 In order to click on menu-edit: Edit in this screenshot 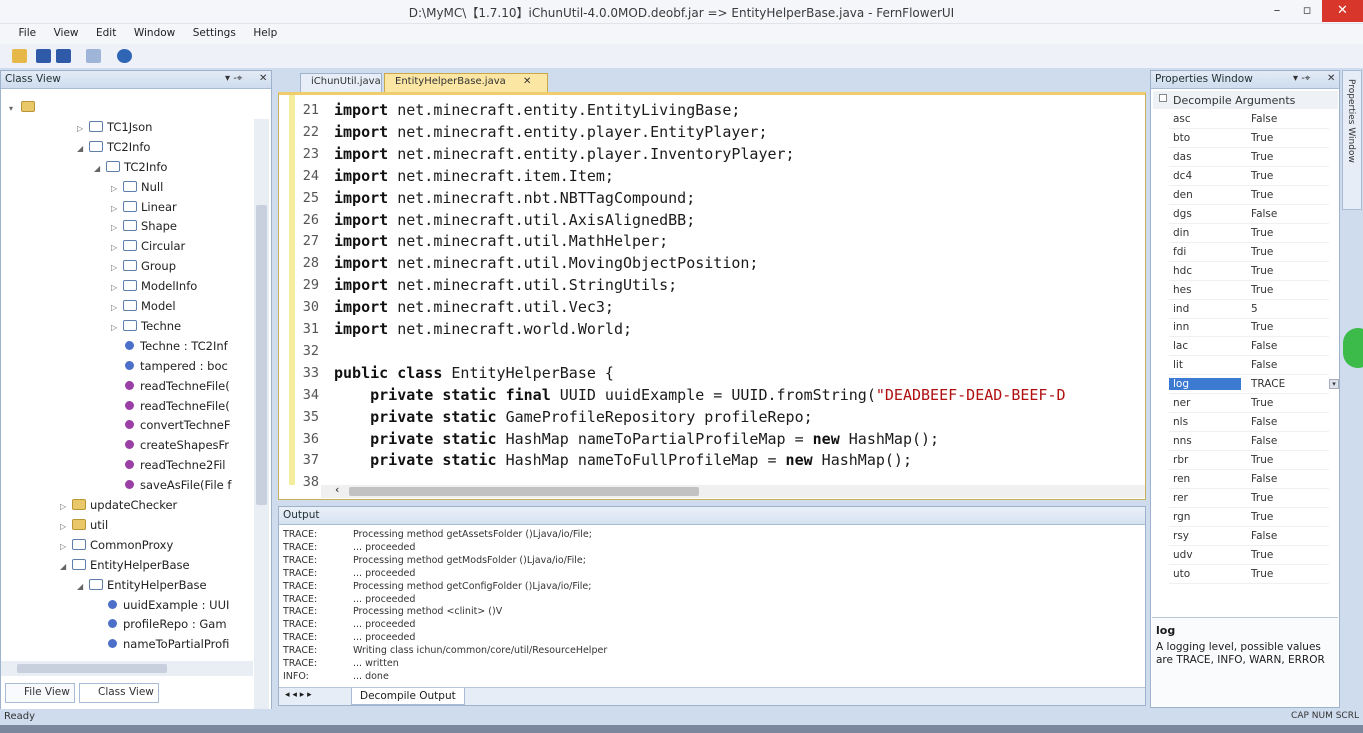, I will do `click(106, 31)`.